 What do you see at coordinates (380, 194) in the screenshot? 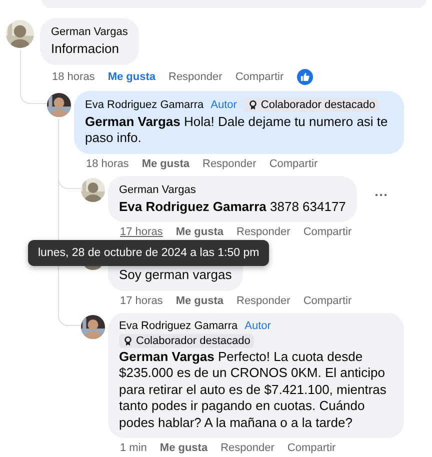
I see `more-icon` at bounding box center [380, 194].